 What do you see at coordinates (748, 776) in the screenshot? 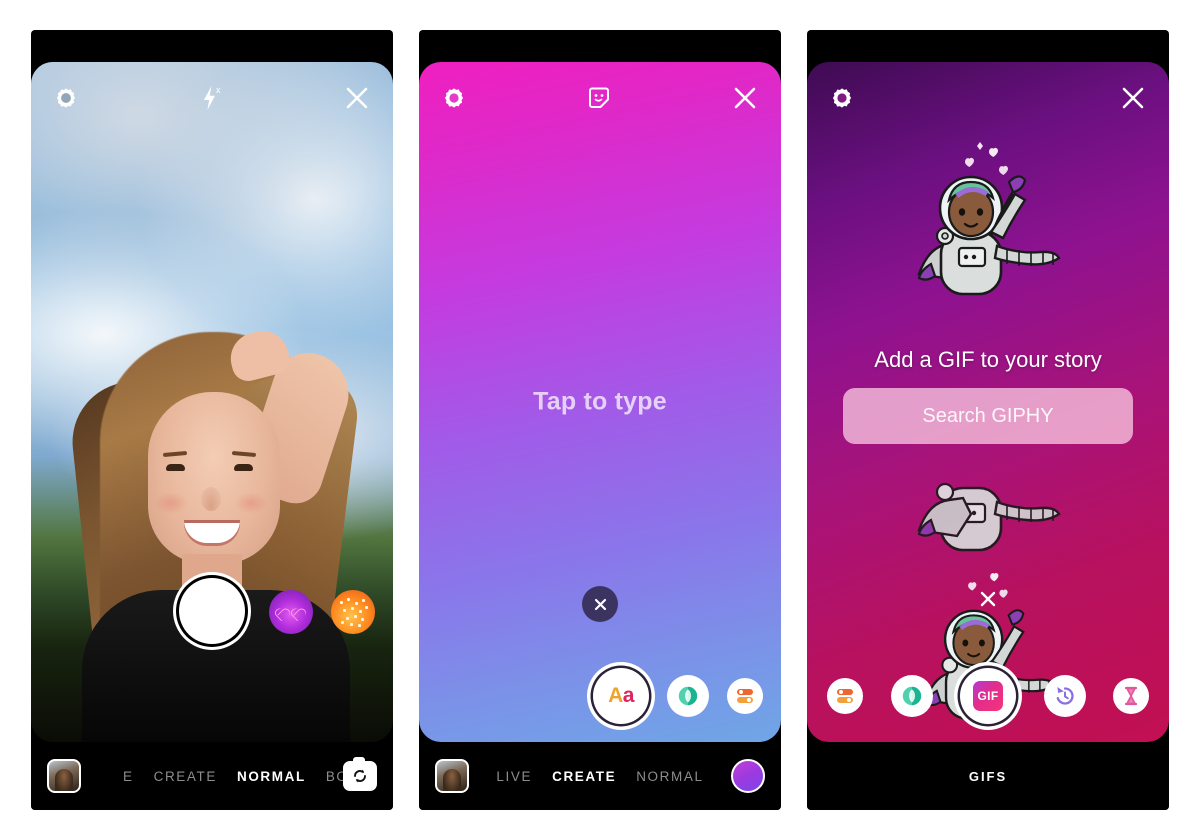
I see `gradient-avatar` at bounding box center [748, 776].